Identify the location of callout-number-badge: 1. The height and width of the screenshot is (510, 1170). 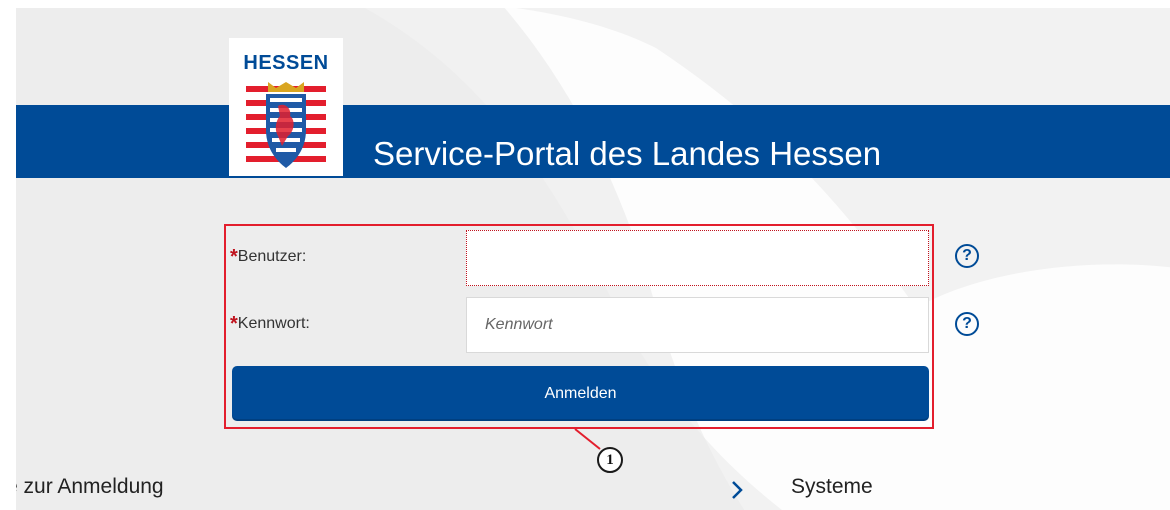
(610, 460).